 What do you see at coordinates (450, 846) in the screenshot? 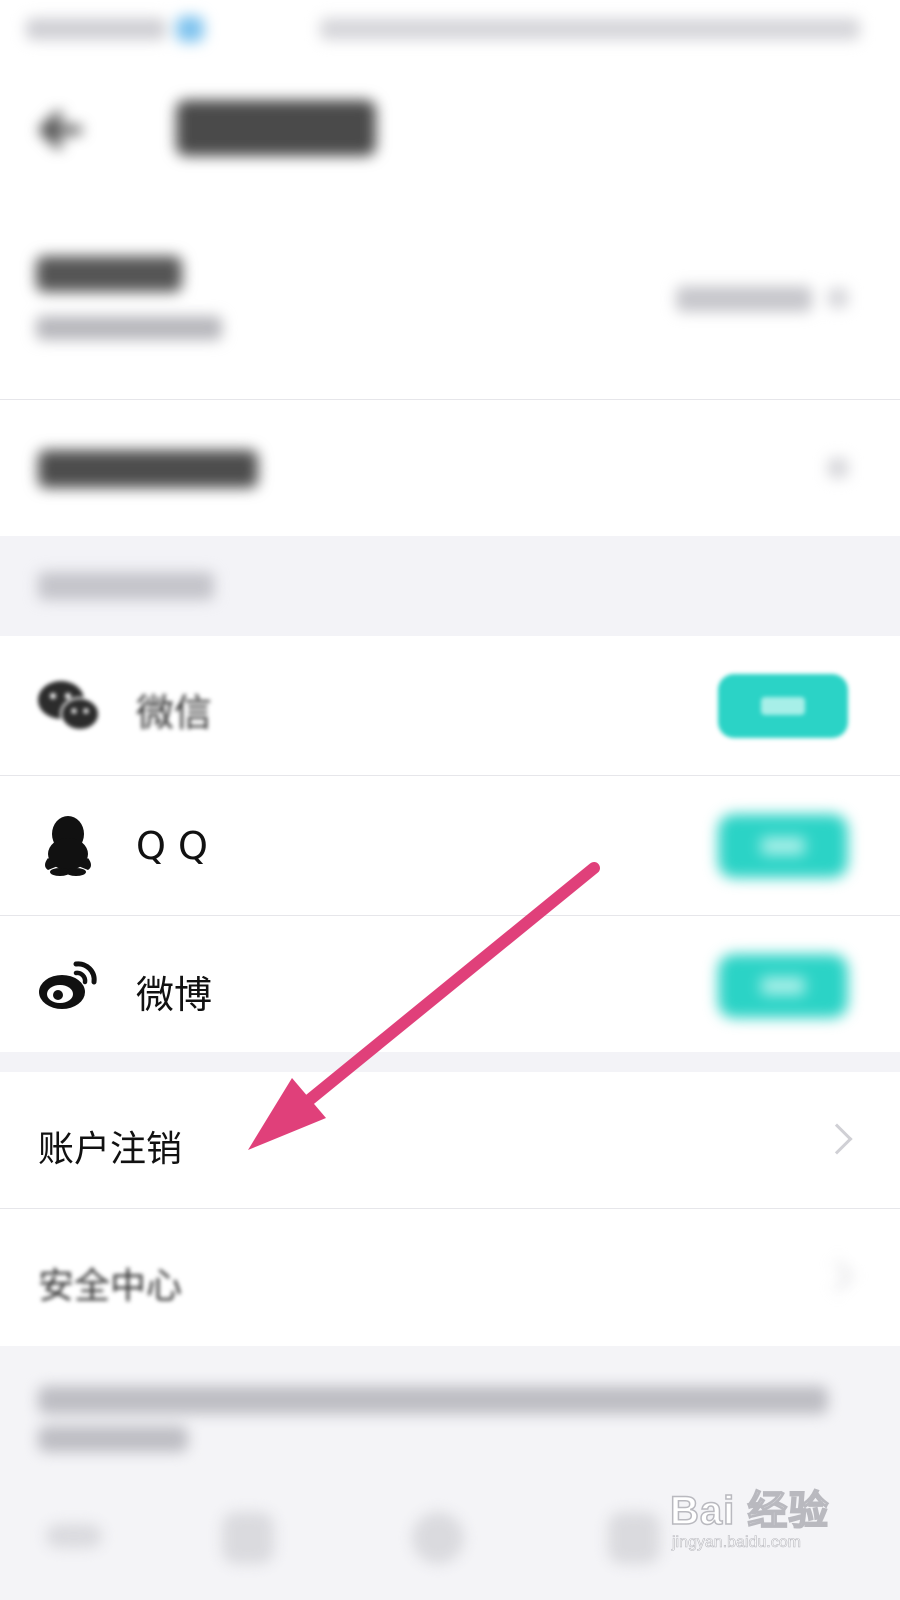
I see `account-row-qq: Q Q` at bounding box center [450, 846].